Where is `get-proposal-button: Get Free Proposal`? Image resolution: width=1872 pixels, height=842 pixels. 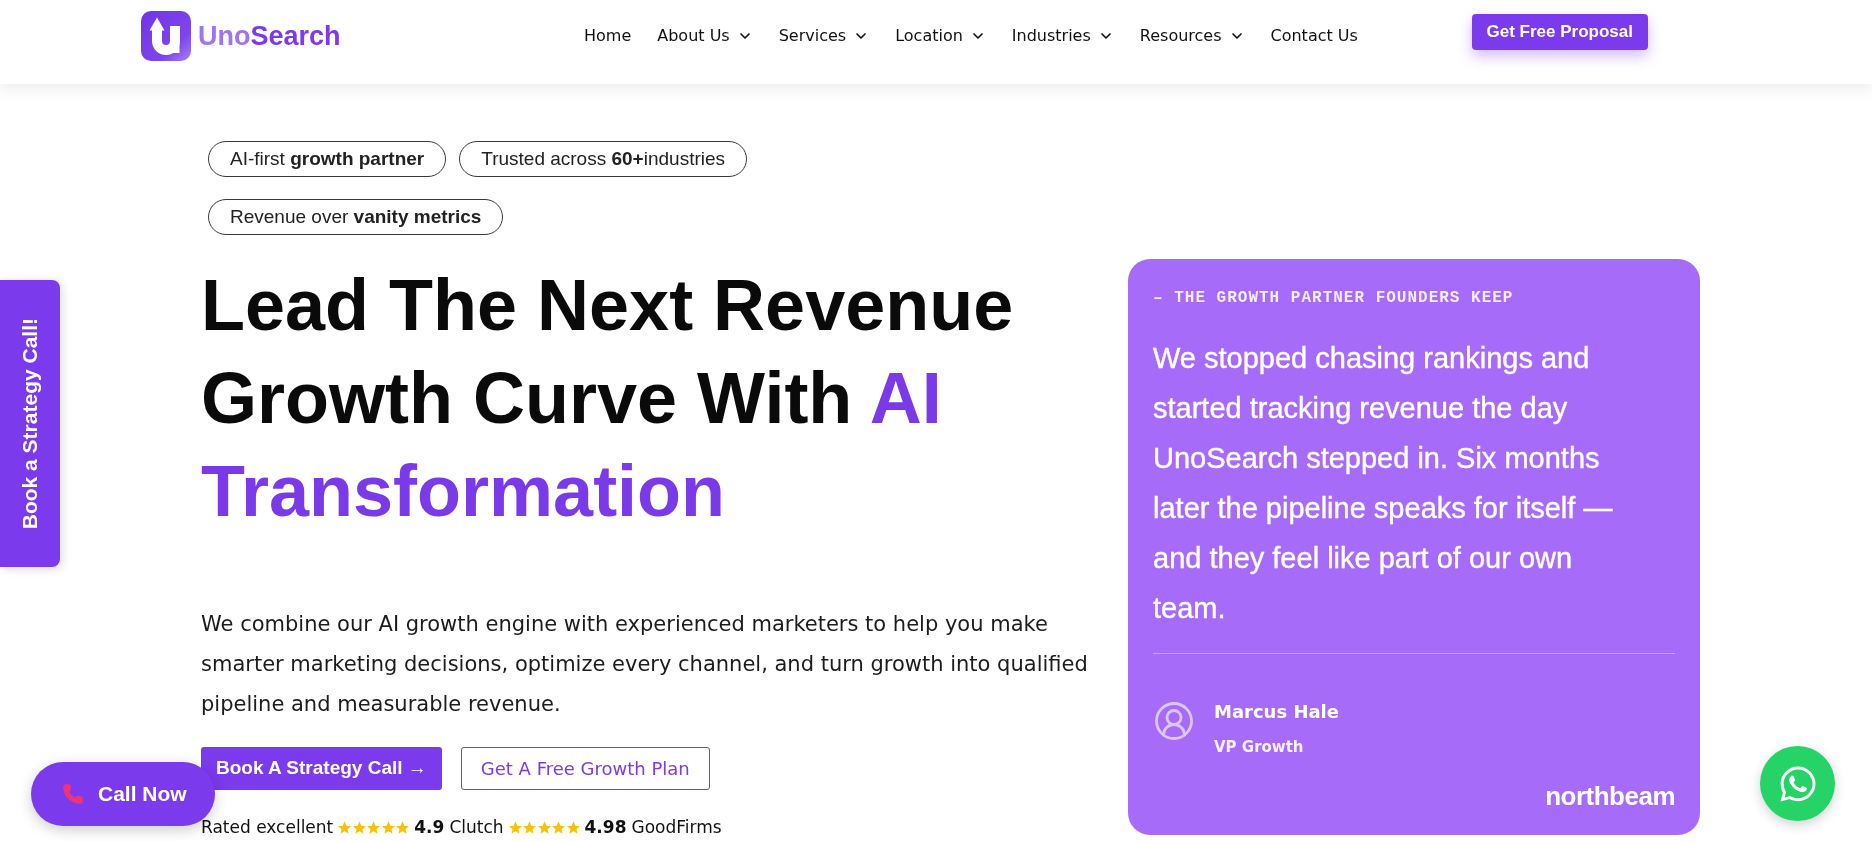 get-proposal-button: Get Free Proposal is located at coordinates (1559, 32).